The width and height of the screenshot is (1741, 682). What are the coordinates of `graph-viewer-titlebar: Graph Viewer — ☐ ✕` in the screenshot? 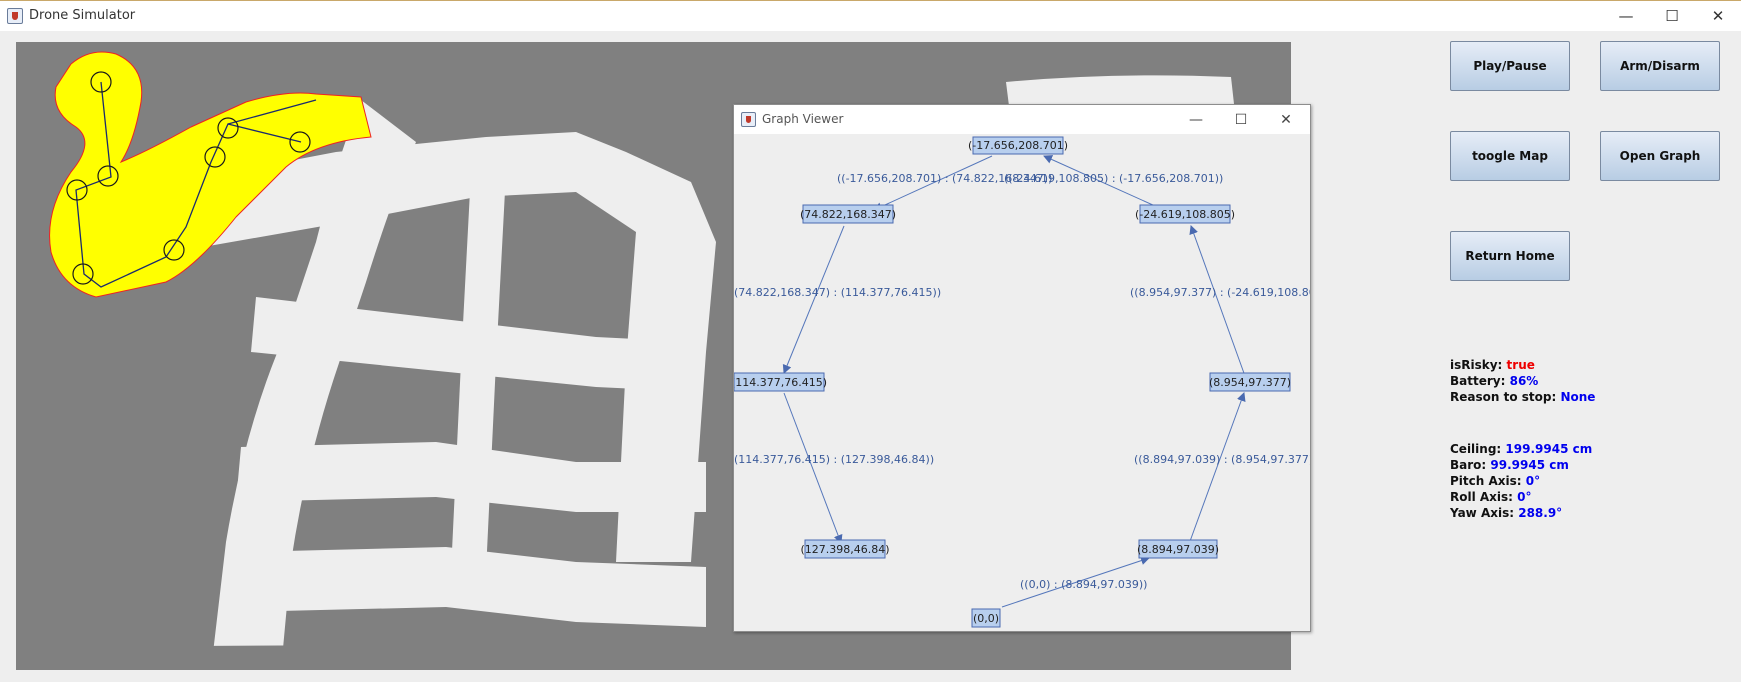 It's located at (1022, 119).